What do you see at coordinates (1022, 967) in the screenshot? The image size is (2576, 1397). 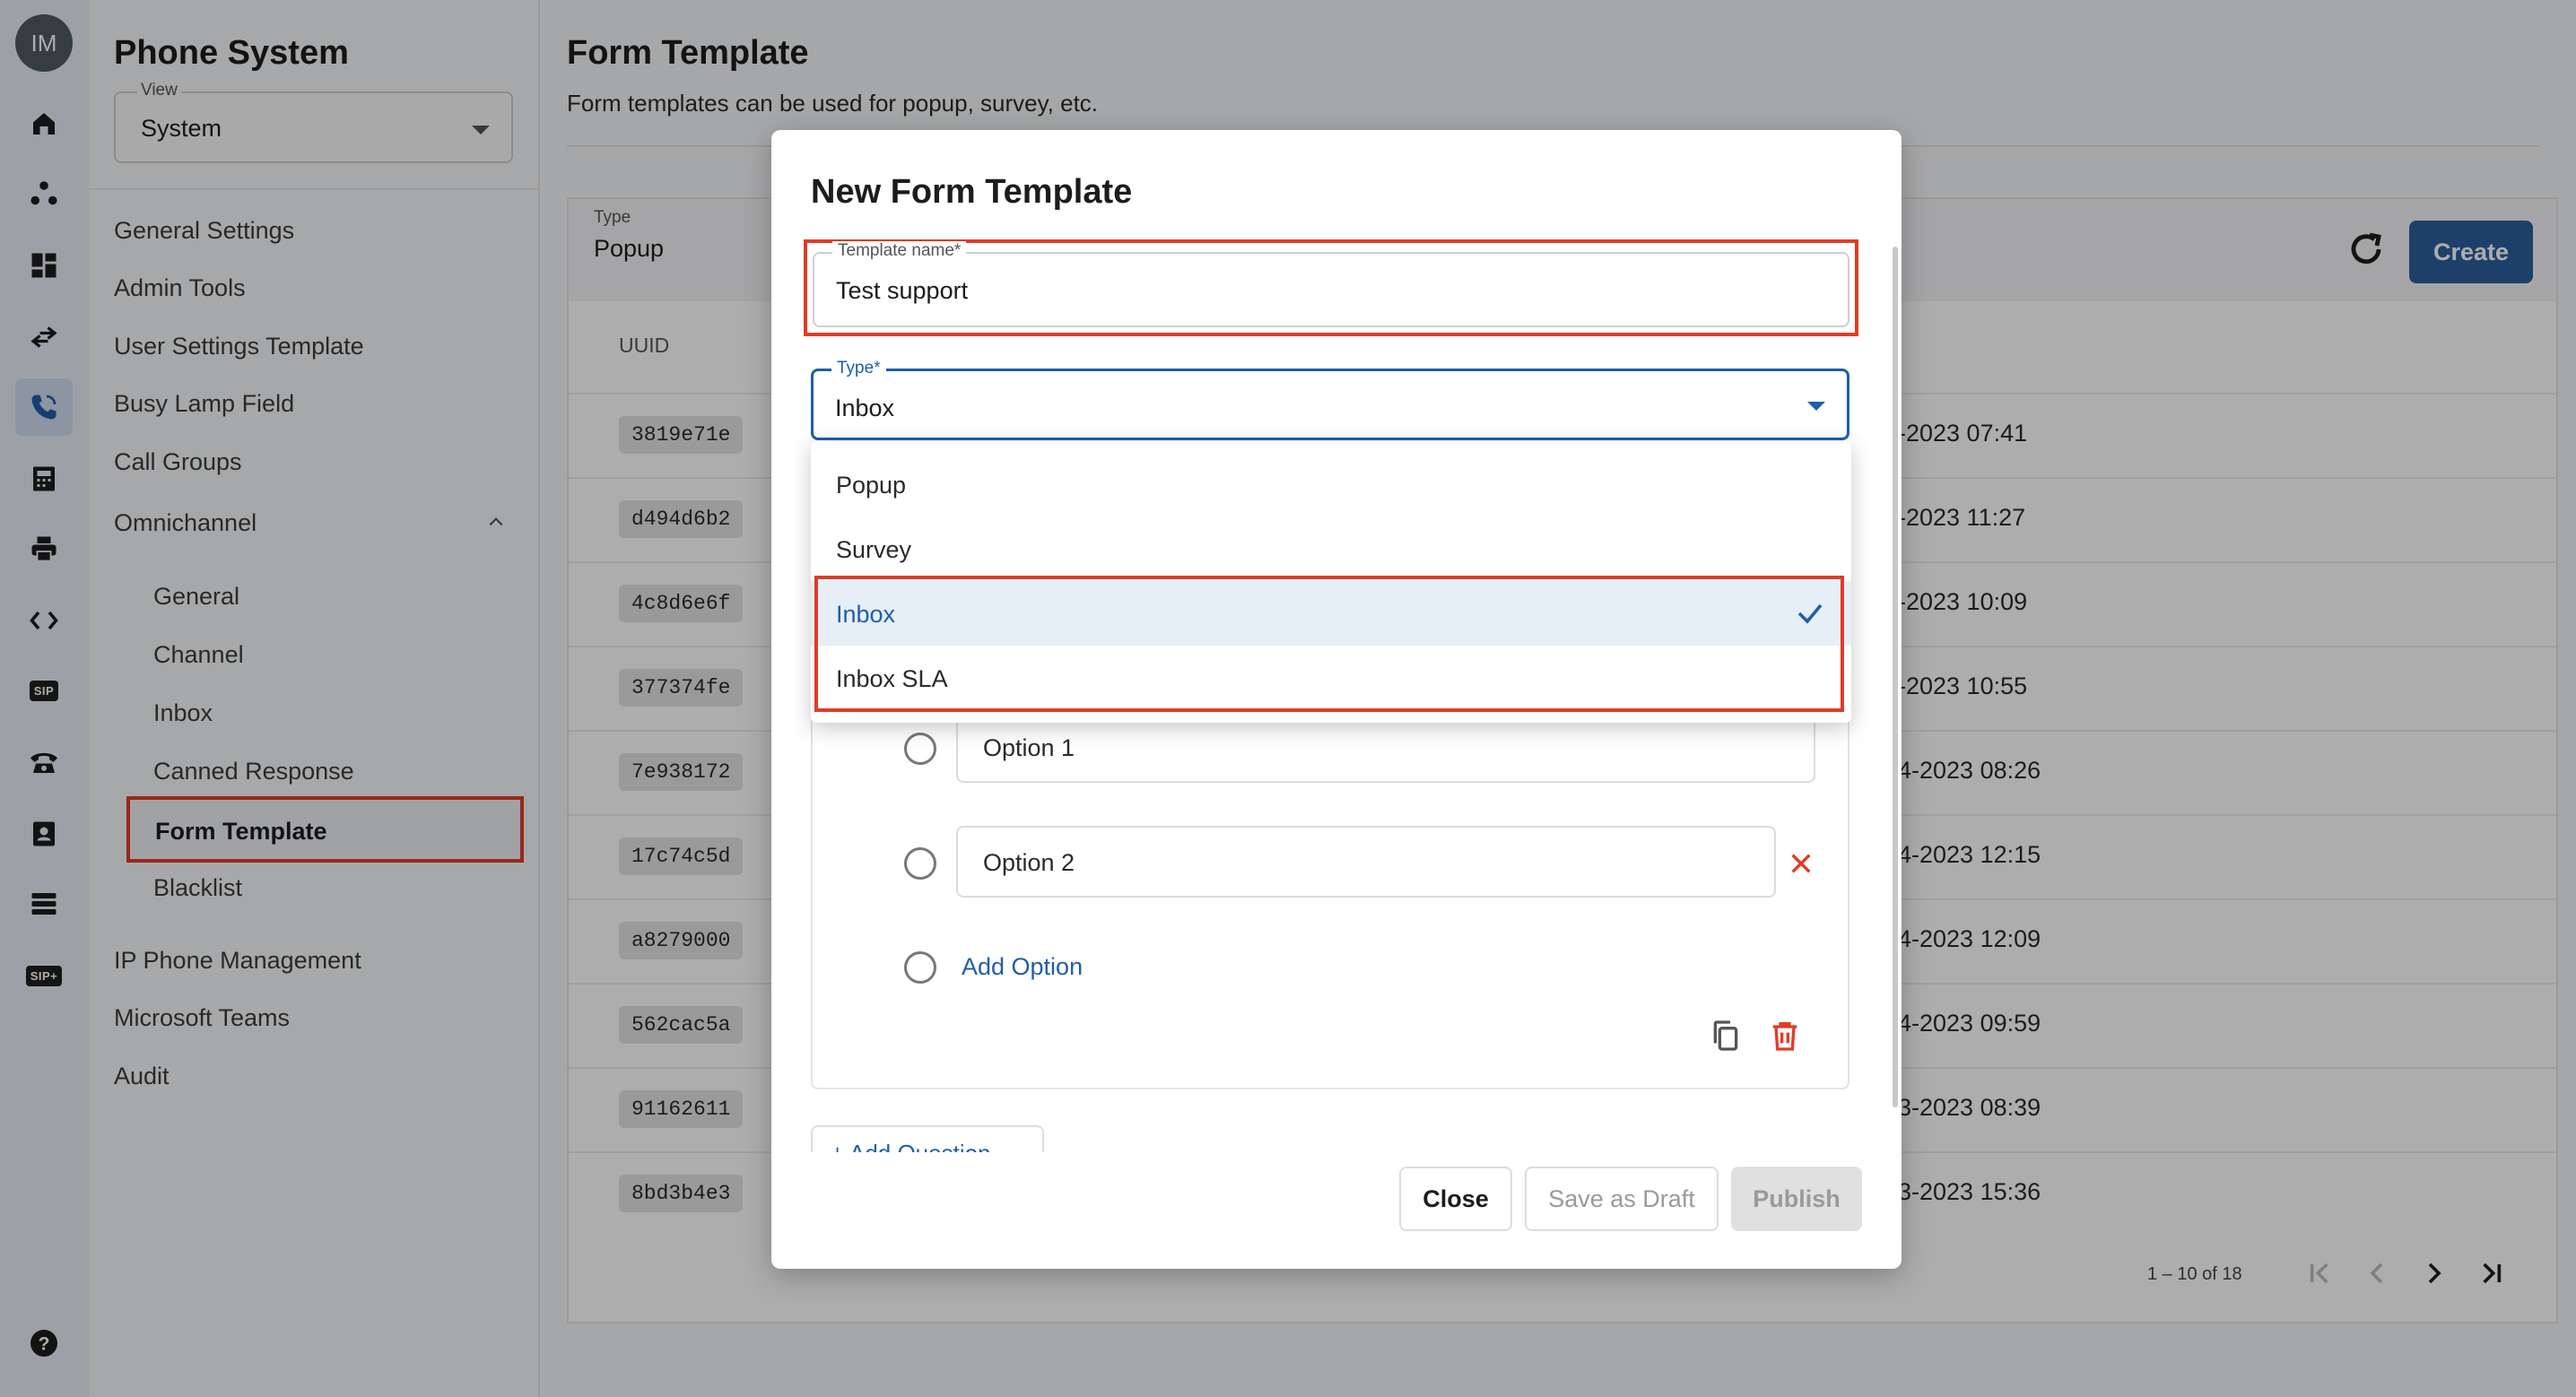 I see `add-option-link: Add Option` at bounding box center [1022, 967].